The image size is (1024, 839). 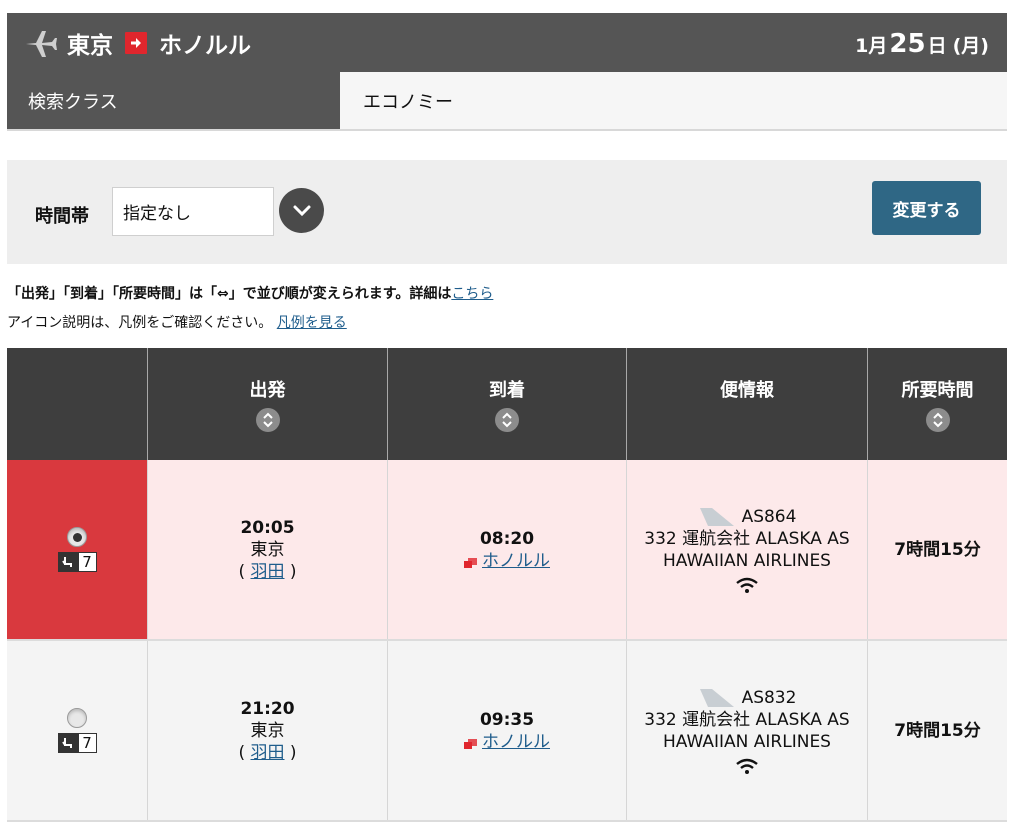 What do you see at coordinates (77, 404) in the screenshot?
I see `header-select` at bounding box center [77, 404].